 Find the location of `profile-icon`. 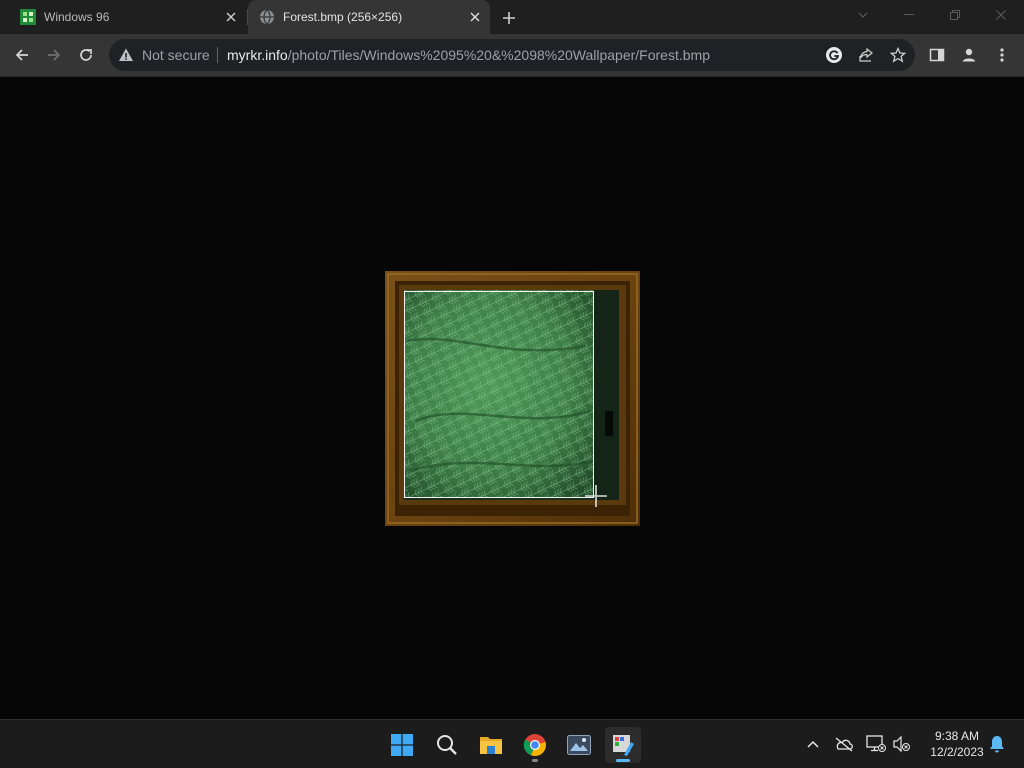

profile-icon is located at coordinates (969, 55).